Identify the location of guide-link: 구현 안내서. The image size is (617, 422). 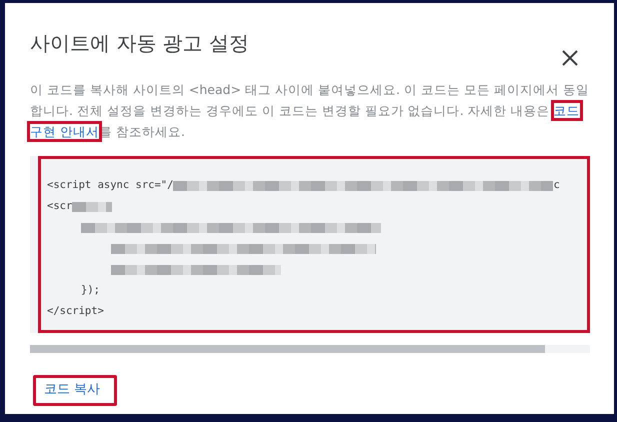
(64, 131).